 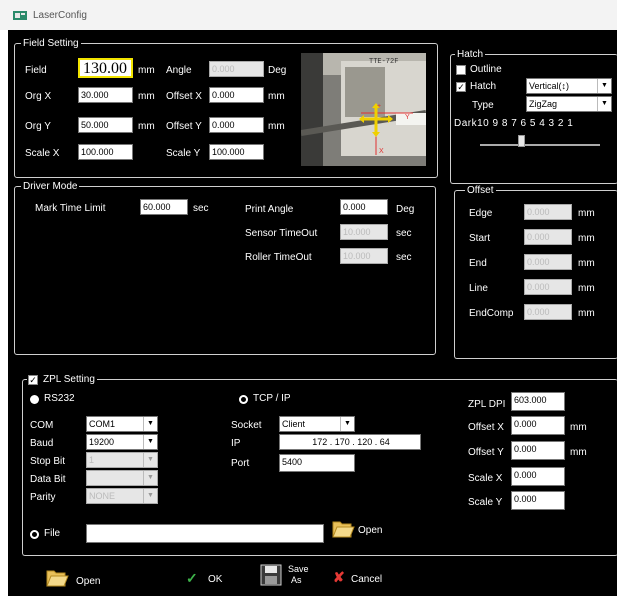 I want to click on endcomp-input: 0.000, so click(x=548, y=312).